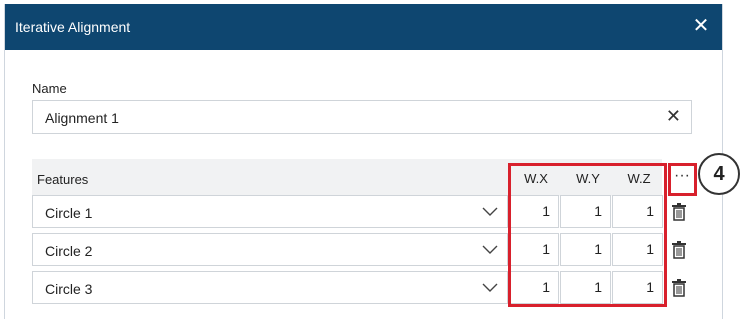 Image resolution: width=747 pixels, height=319 pixels. I want to click on close-icon: ✕, so click(701, 26).